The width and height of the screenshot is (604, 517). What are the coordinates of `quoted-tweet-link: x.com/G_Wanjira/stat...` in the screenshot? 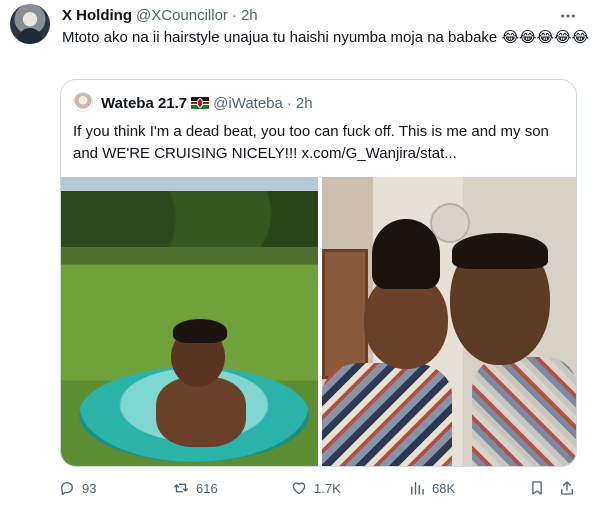 It's located at (378, 153).